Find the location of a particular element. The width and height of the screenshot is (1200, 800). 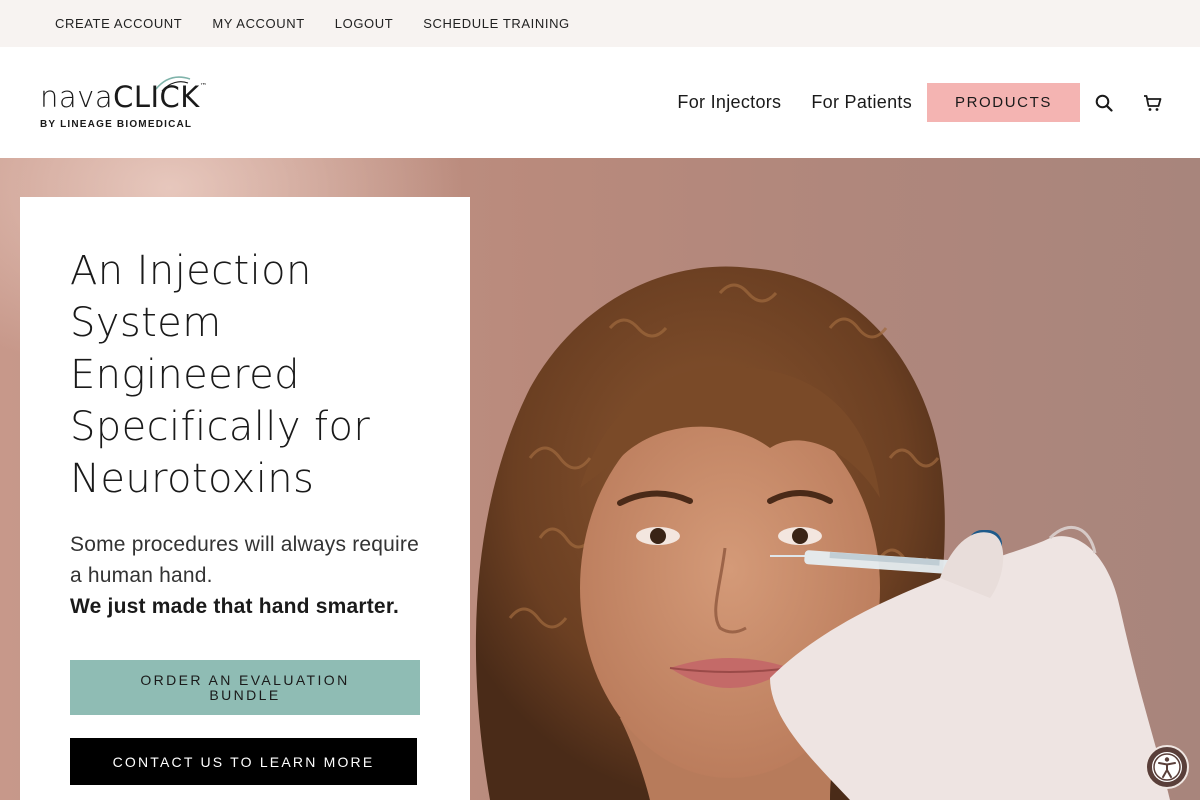

hero-title-line-5: Neurotoxins is located at coordinates (192, 479).